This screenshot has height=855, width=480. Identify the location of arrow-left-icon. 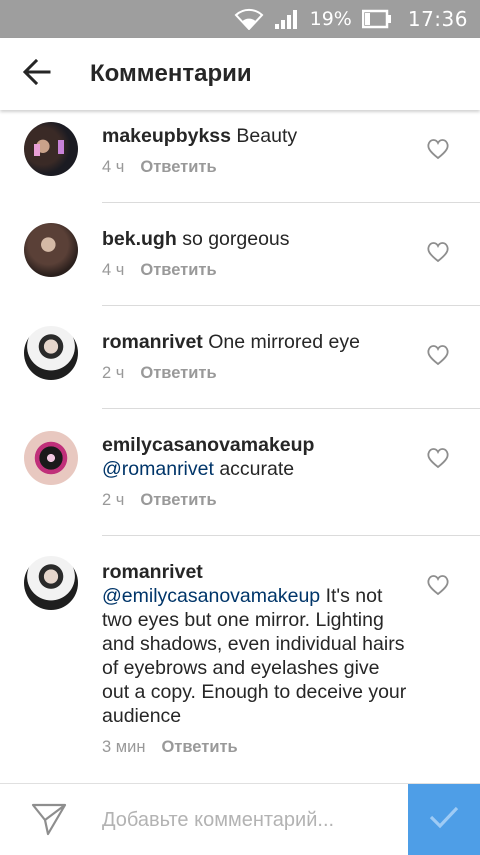
(36, 74).